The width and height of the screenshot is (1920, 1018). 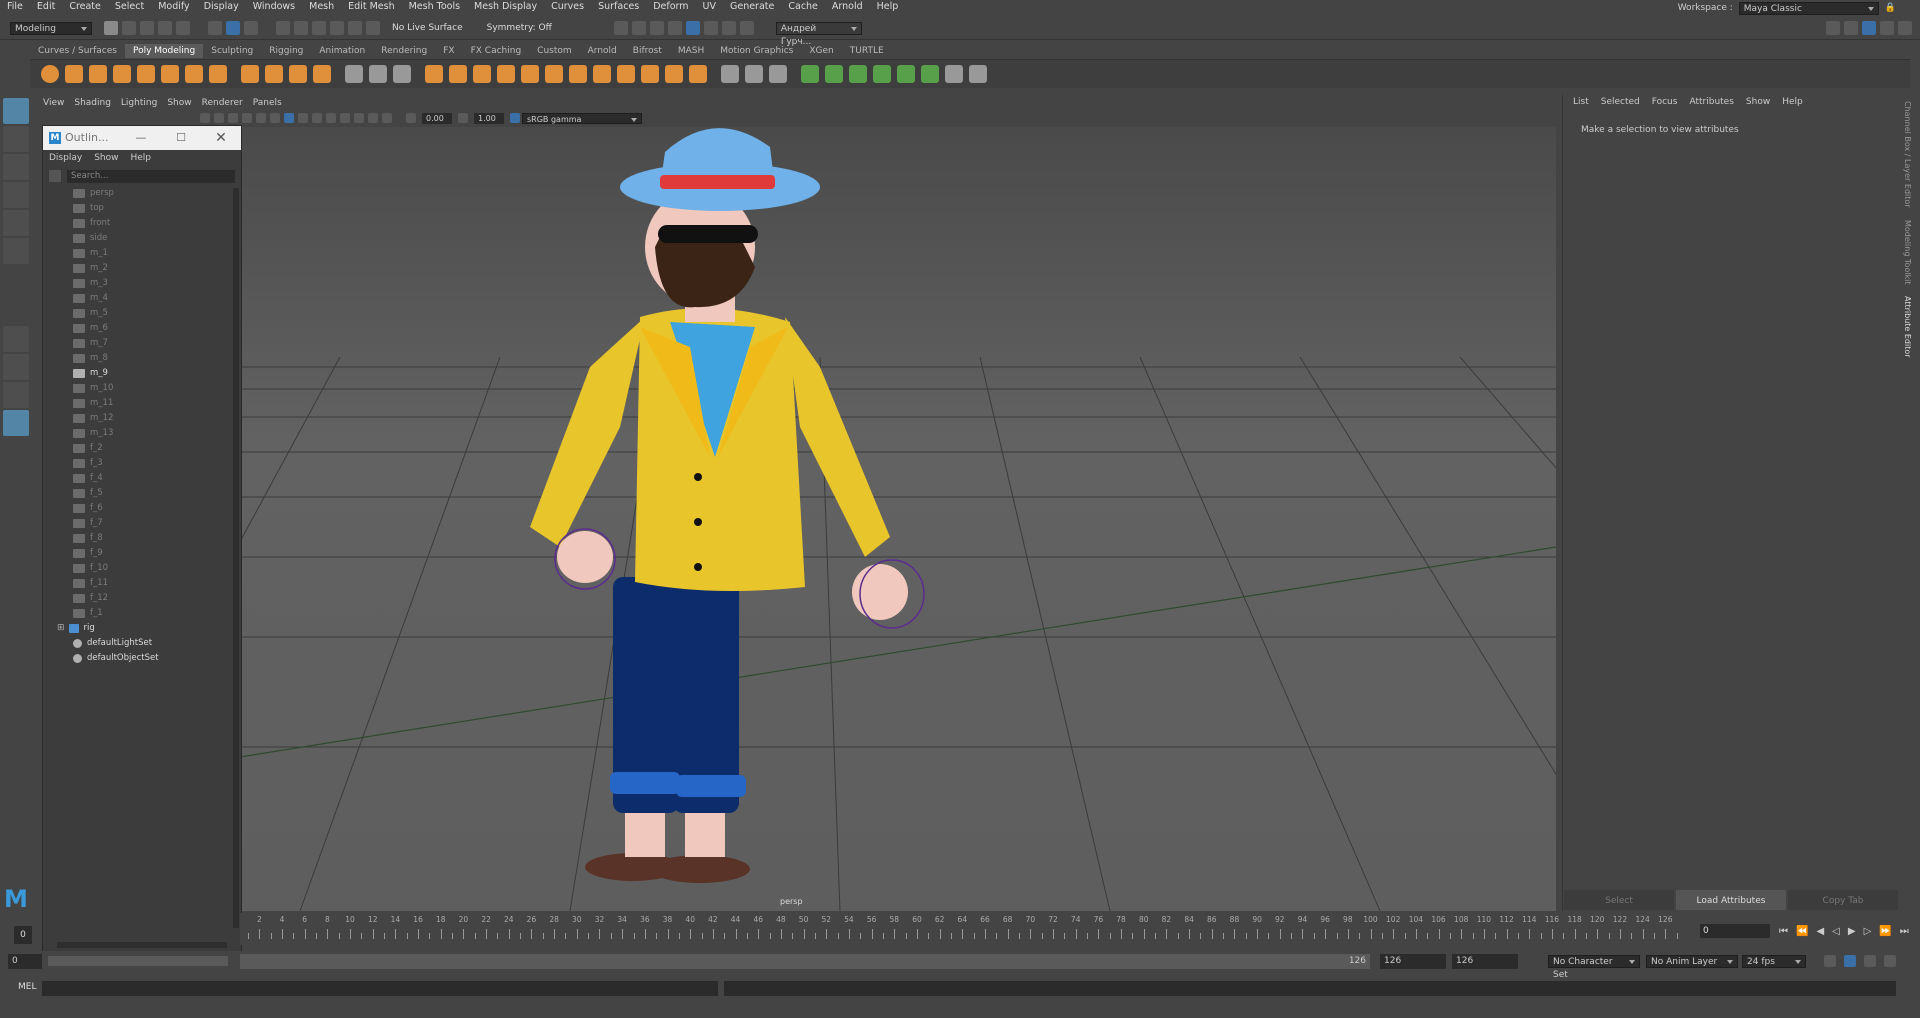 I want to click on menu-generate: Generate, so click(x=752, y=7).